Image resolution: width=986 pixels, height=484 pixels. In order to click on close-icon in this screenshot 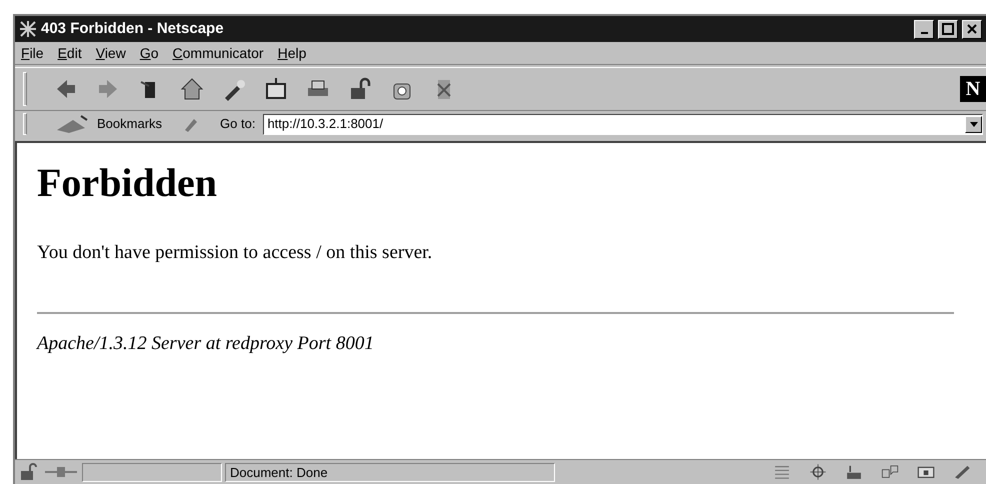, I will do `click(972, 29)`.